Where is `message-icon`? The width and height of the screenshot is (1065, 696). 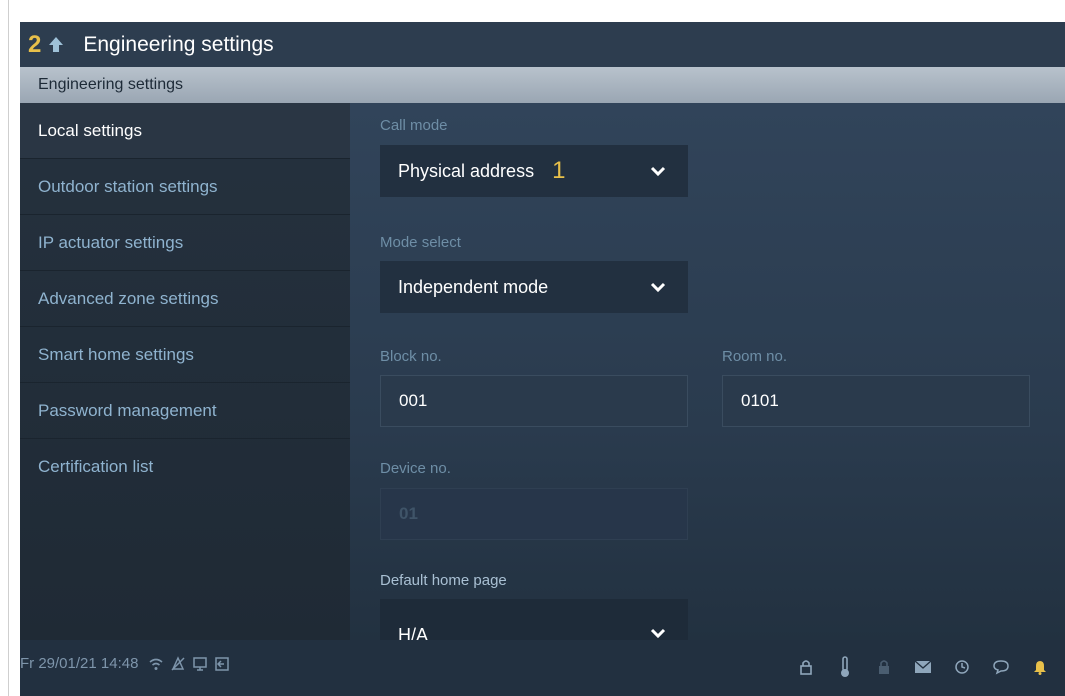 message-icon is located at coordinates (1001, 667).